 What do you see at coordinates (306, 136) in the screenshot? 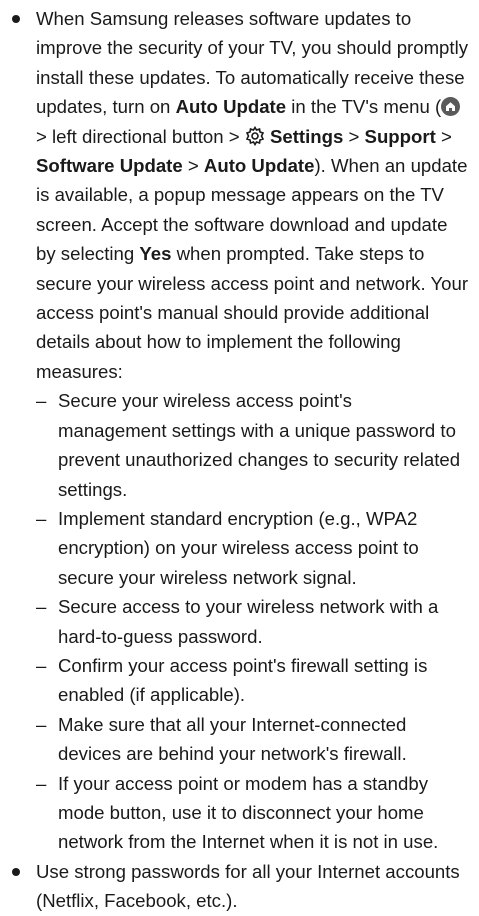
I see `menu-settings: Settings` at bounding box center [306, 136].